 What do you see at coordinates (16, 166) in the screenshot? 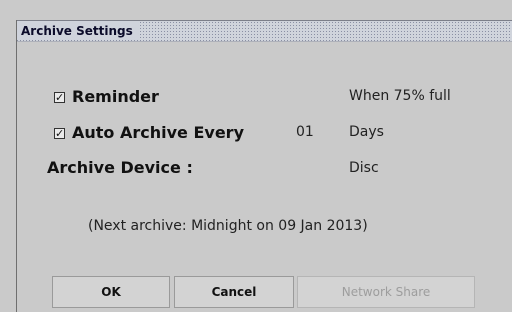
I see `dialog-left-border` at bounding box center [16, 166].